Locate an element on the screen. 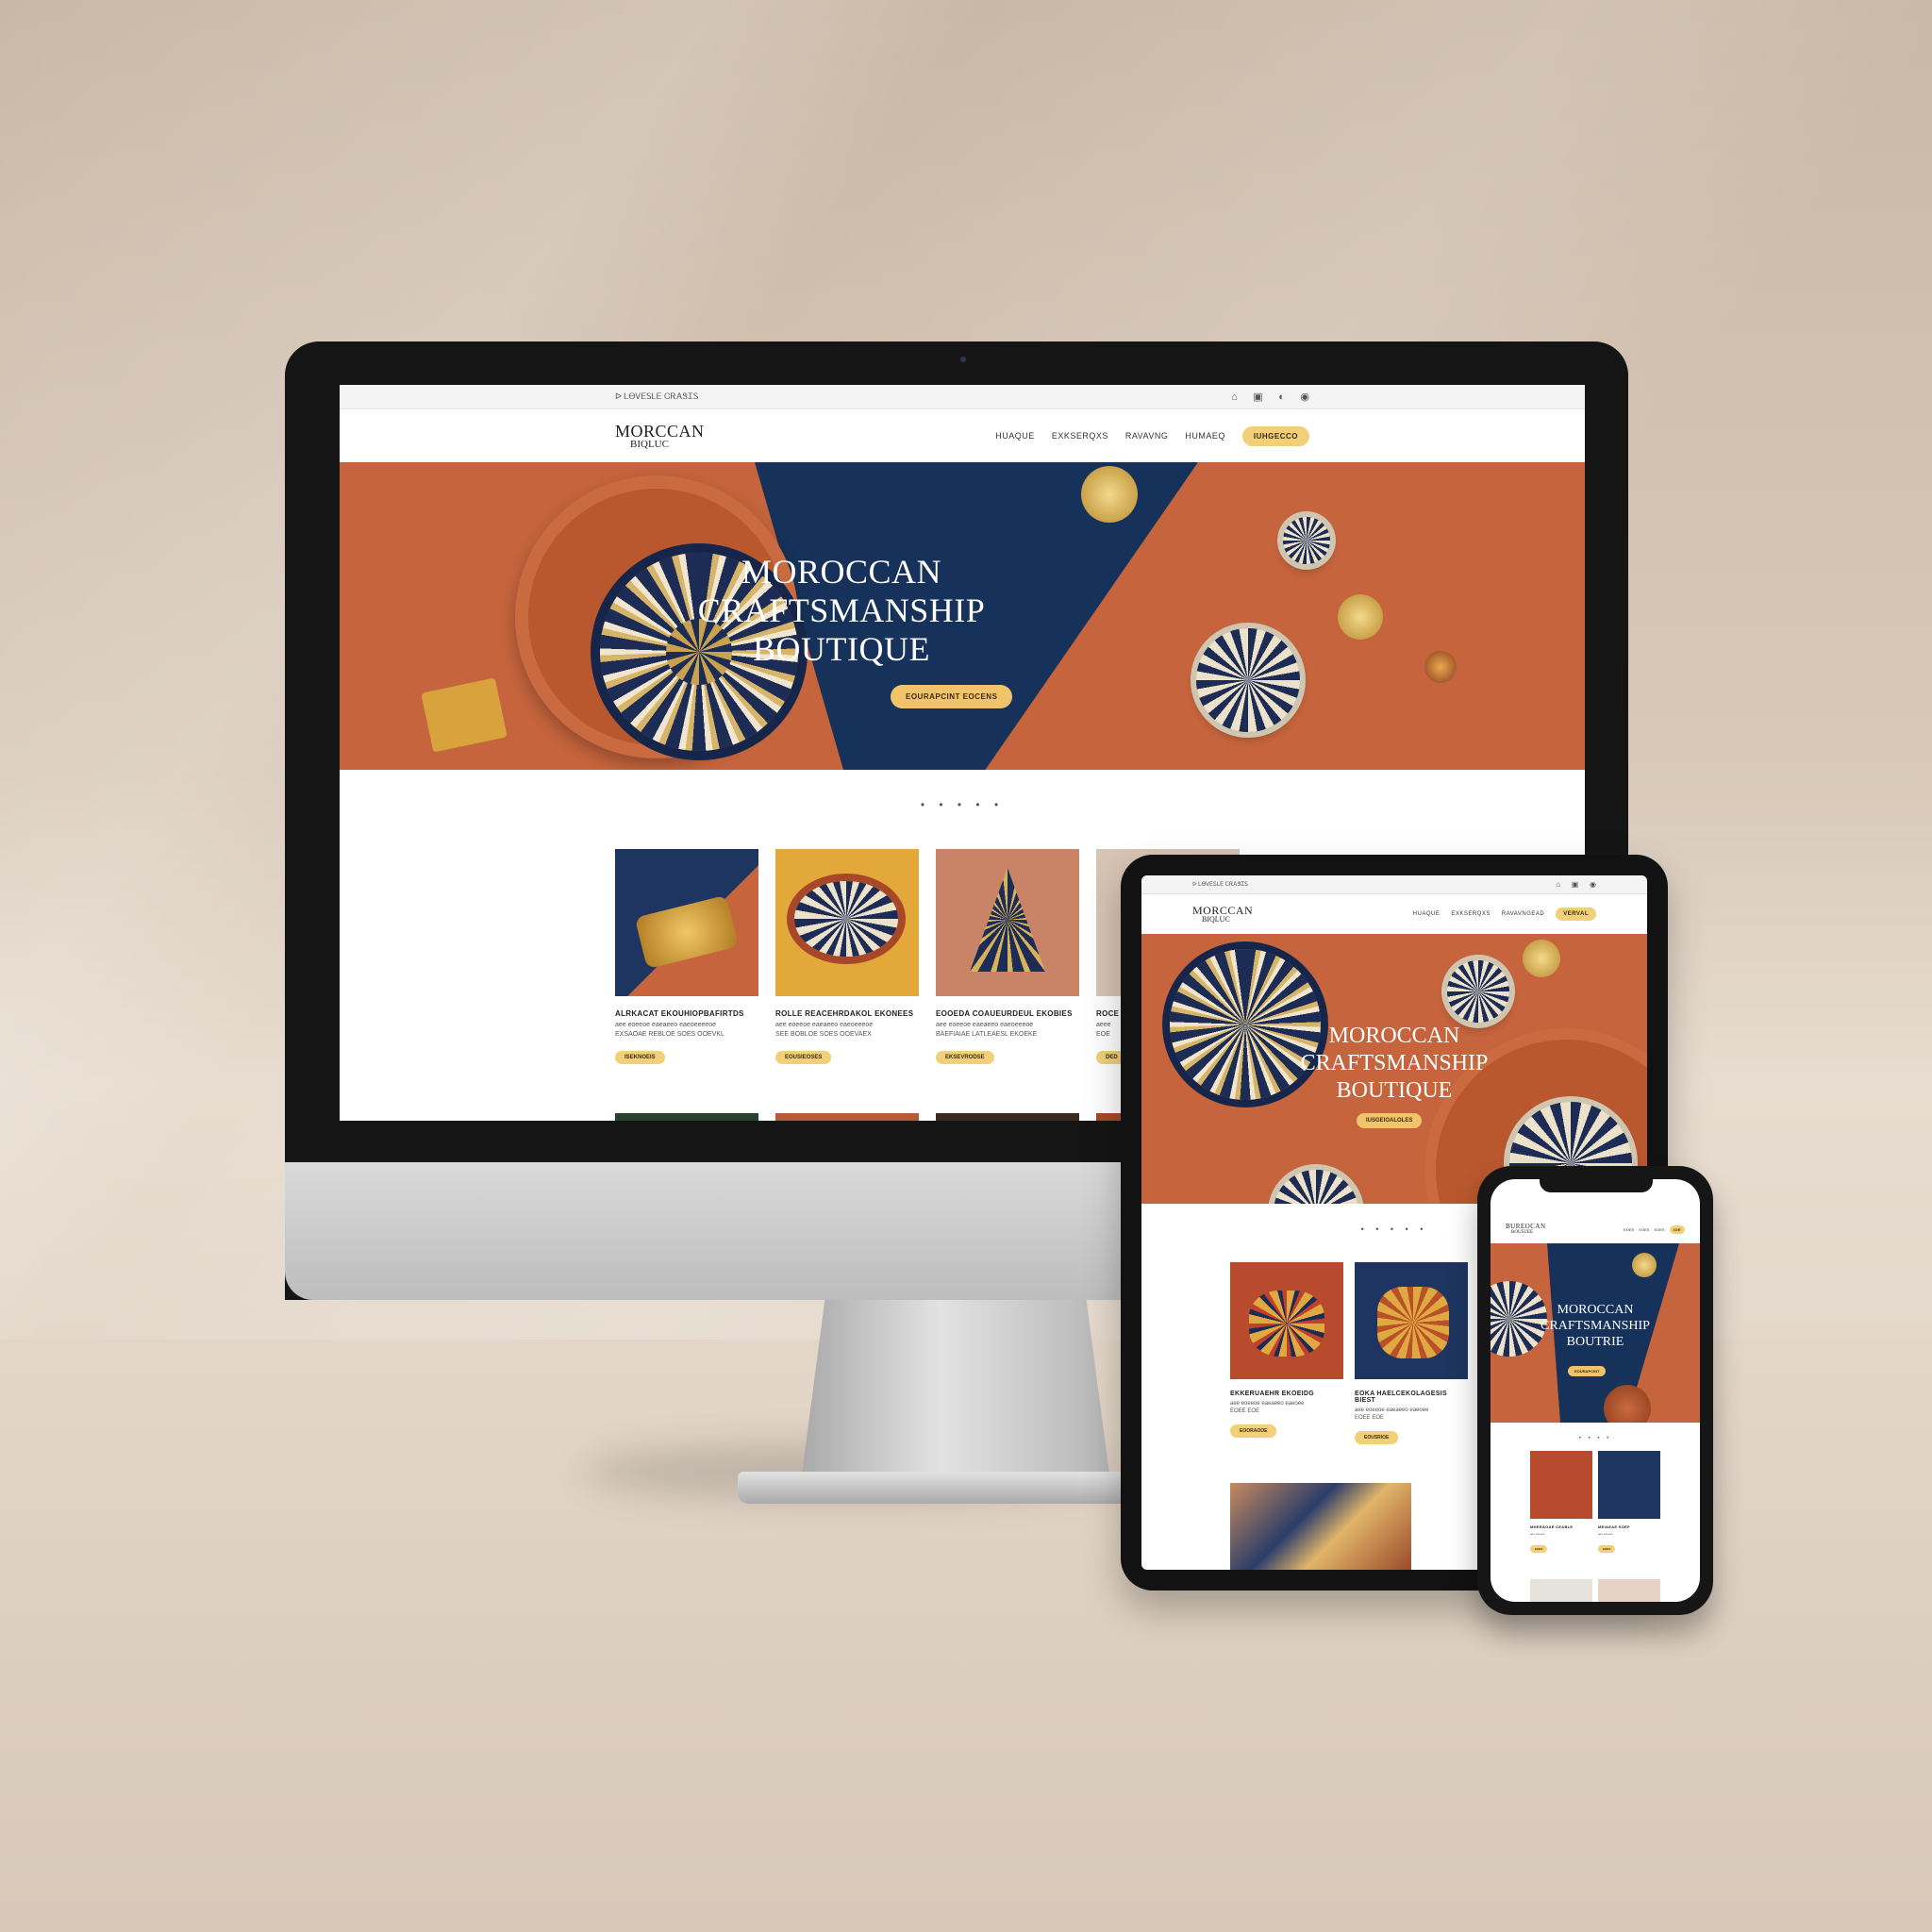  product-title: MEIAEAE SOEF is located at coordinates (1614, 1527).